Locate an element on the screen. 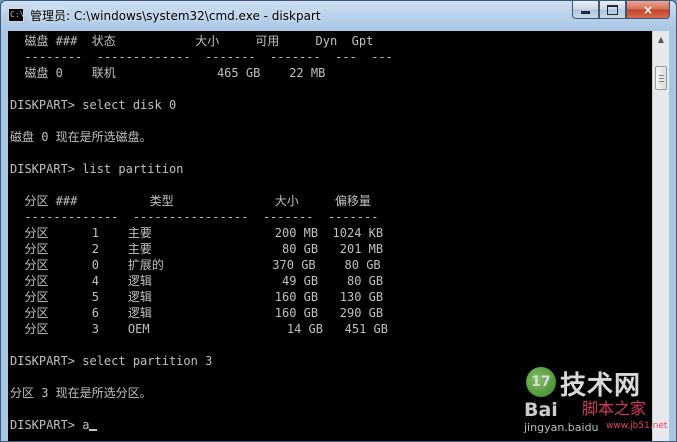 Image resolution: width=677 pixels, height=442 pixels. window-frame-right is located at coordinates (672, 236).